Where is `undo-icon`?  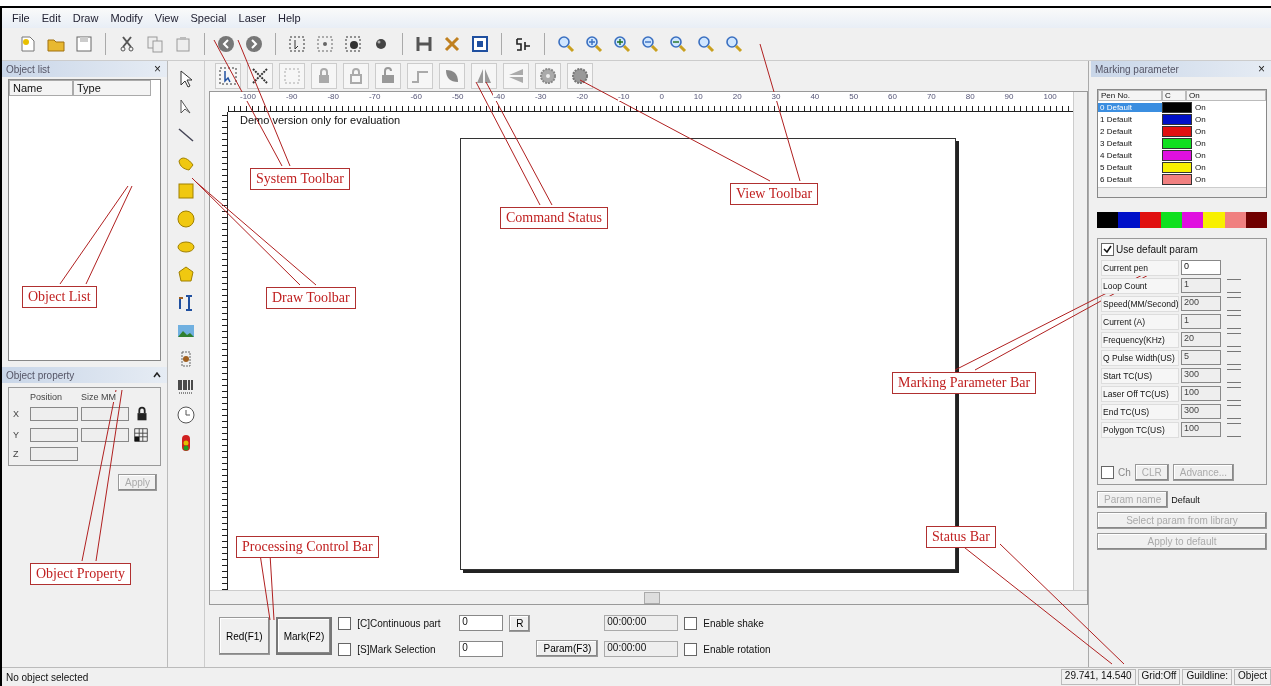
undo-icon is located at coordinates (226, 44).